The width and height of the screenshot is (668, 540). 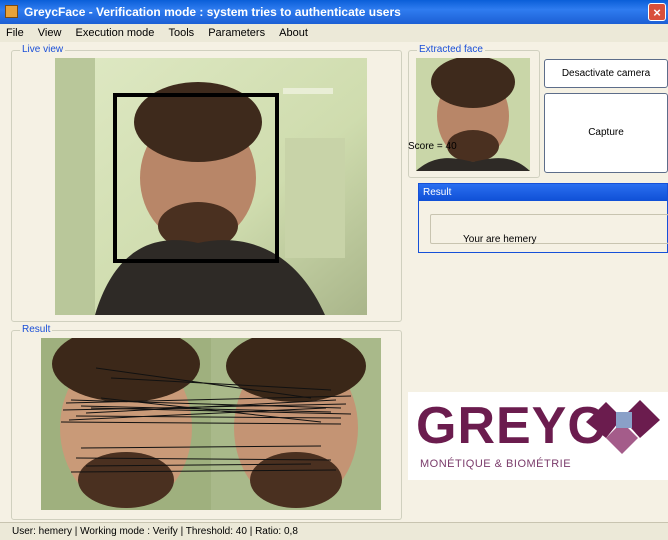 What do you see at coordinates (543, 192) in the screenshot?
I see `result-dialog-title: Result` at bounding box center [543, 192].